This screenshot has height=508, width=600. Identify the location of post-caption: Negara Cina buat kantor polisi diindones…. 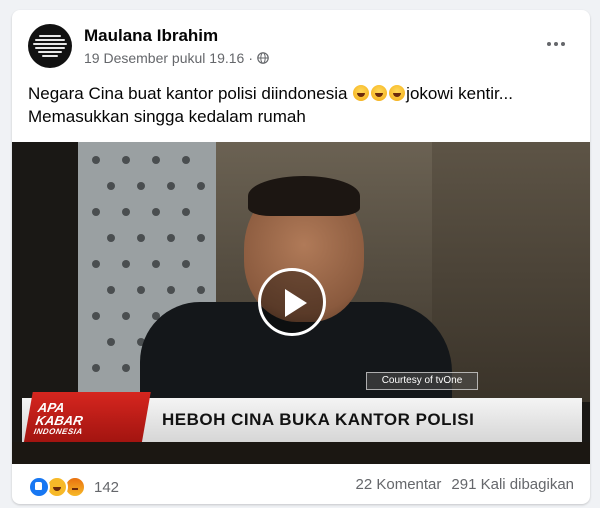
(301, 105).